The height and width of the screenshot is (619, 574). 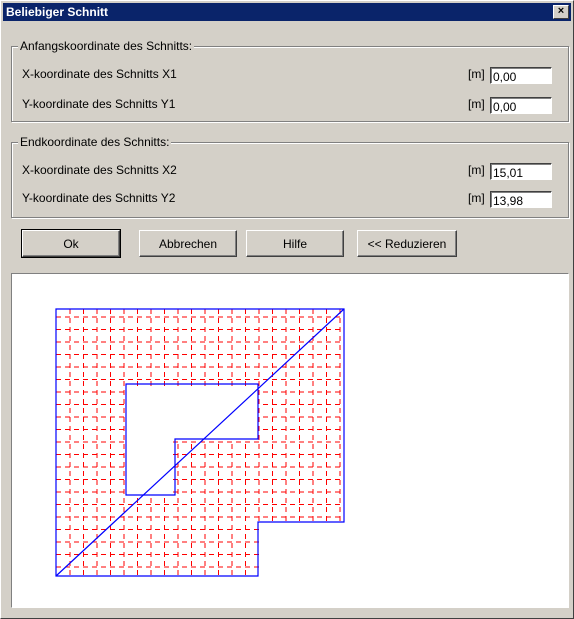 I want to click on window-title: Beliebiger Schnitt, so click(x=57, y=12).